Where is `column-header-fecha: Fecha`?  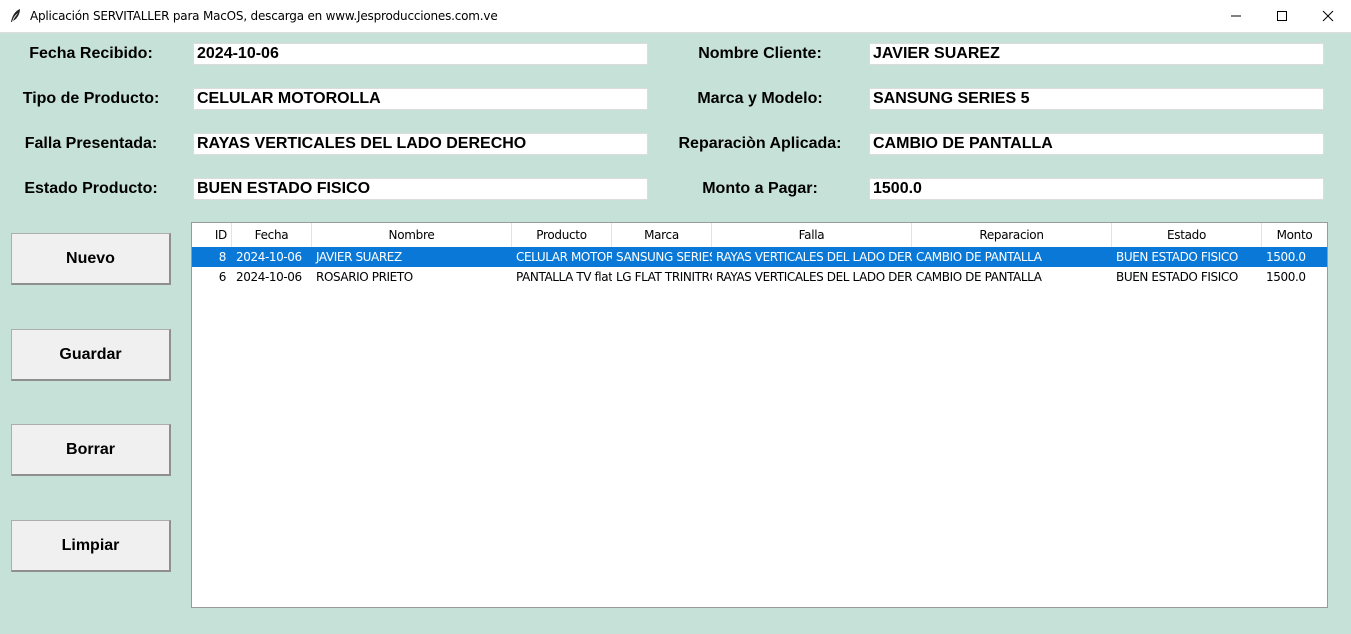
column-header-fecha: Fecha is located at coordinates (272, 235).